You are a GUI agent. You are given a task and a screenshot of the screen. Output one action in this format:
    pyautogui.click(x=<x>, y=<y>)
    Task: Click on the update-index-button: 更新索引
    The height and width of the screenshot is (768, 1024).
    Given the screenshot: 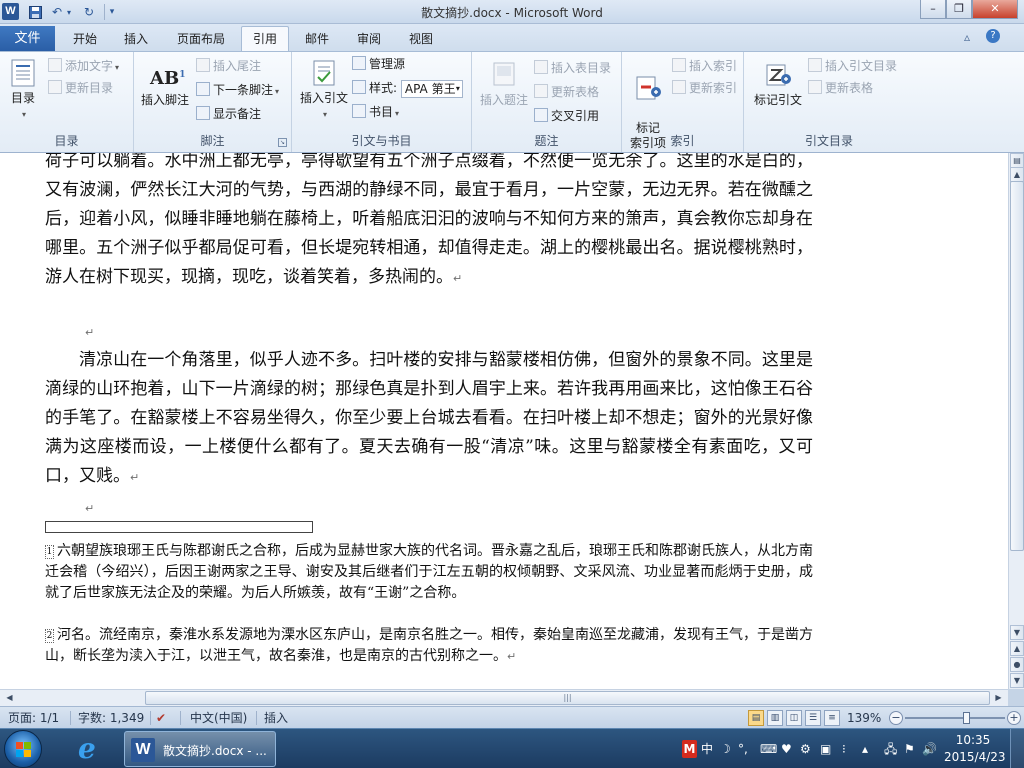 What is the action you would take?
    pyautogui.click(x=704, y=88)
    